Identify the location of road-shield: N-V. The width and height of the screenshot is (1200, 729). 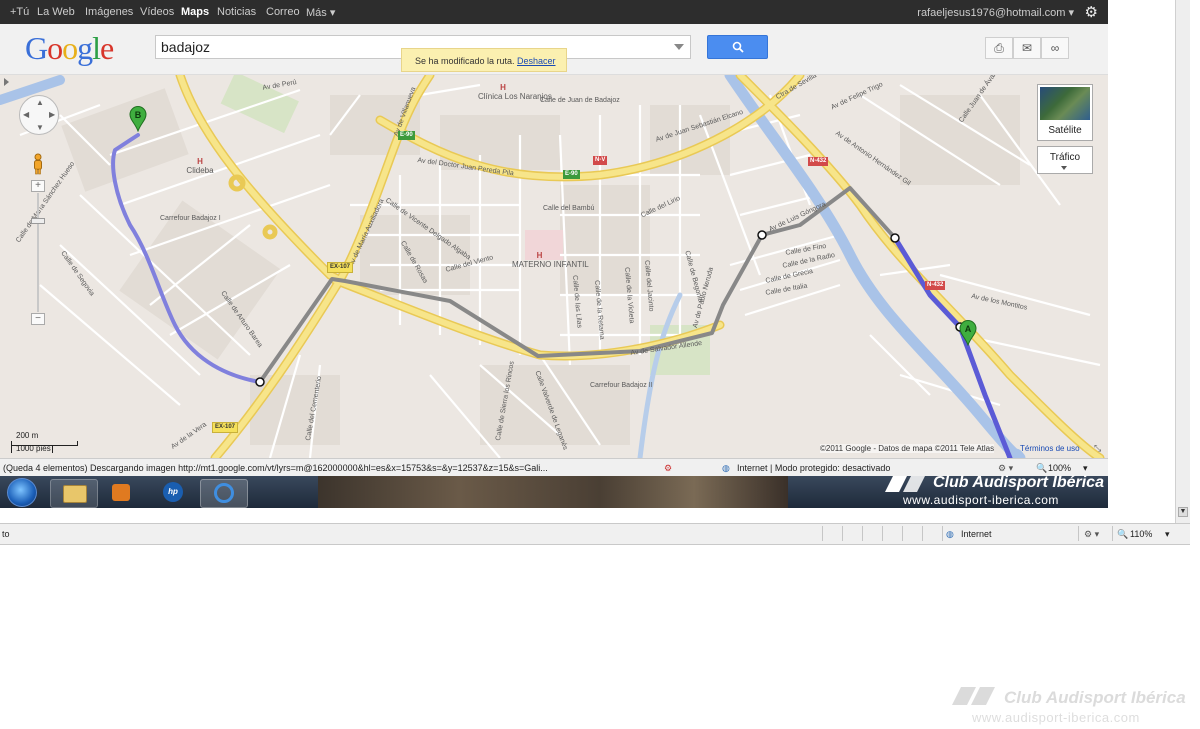
(600, 160).